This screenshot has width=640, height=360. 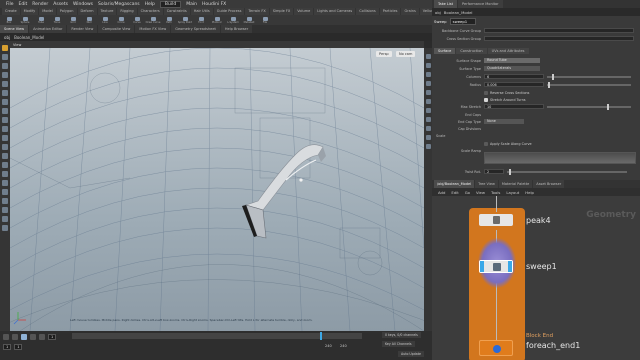 I want to click on radius-field: 0.006, so click(x=514, y=84).